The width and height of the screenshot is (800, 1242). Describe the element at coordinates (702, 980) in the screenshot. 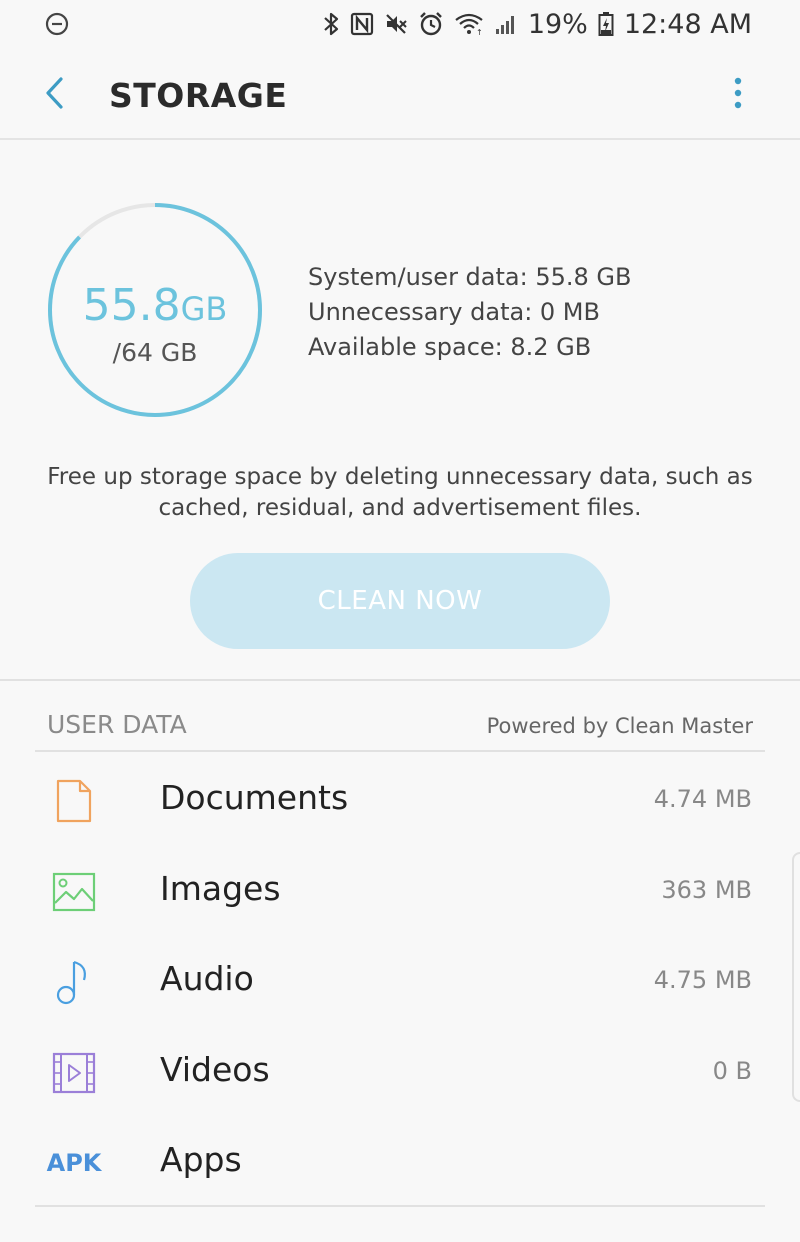

I see `item-size: 4.75 MB` at that location.